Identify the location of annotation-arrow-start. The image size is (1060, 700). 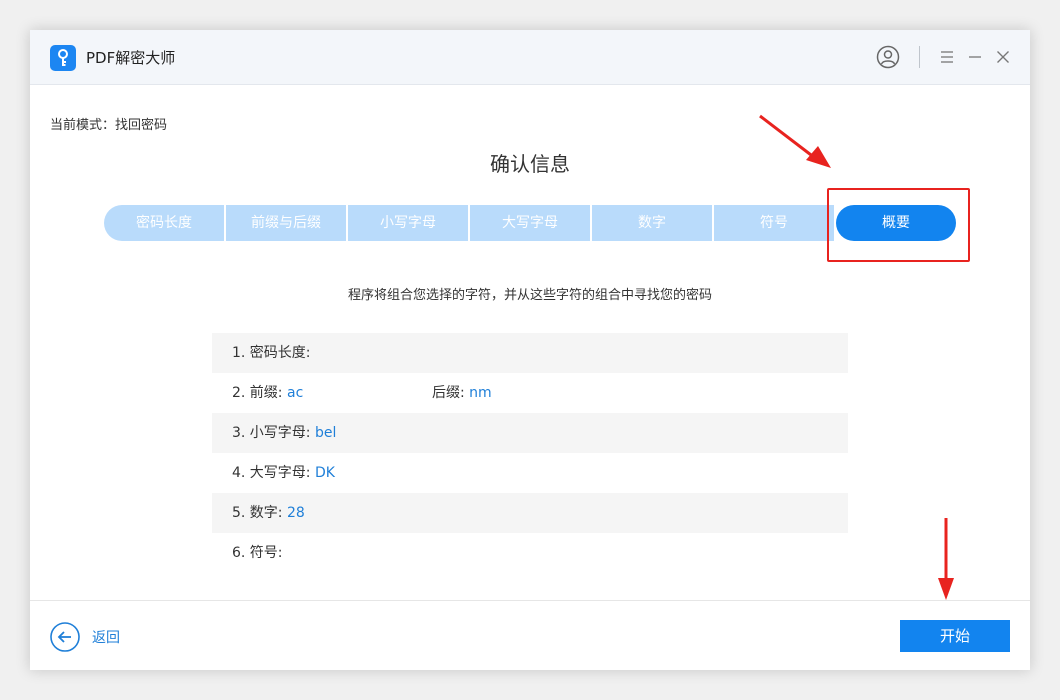
(946, 559).